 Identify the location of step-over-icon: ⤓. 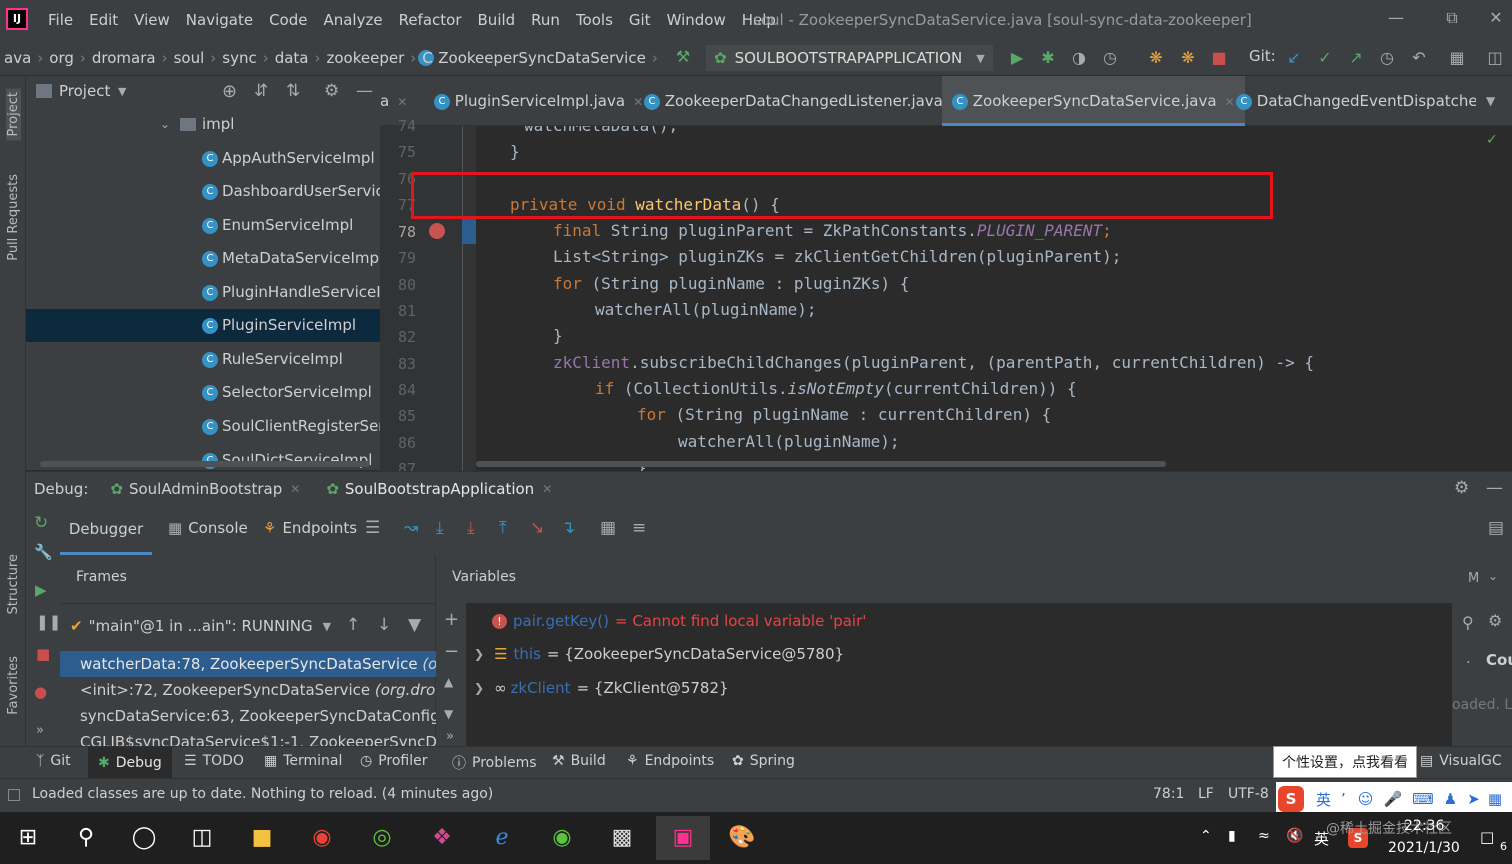
(440, 528).